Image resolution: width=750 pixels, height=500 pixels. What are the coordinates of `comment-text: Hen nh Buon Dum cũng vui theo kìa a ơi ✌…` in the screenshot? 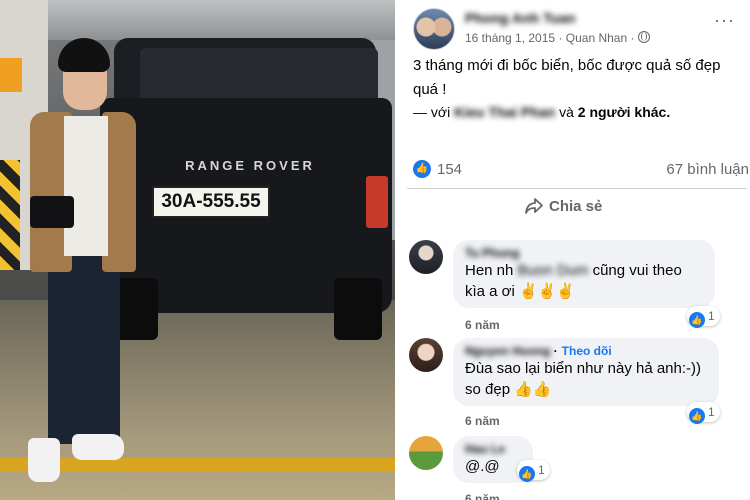 It's located at (573, 281).